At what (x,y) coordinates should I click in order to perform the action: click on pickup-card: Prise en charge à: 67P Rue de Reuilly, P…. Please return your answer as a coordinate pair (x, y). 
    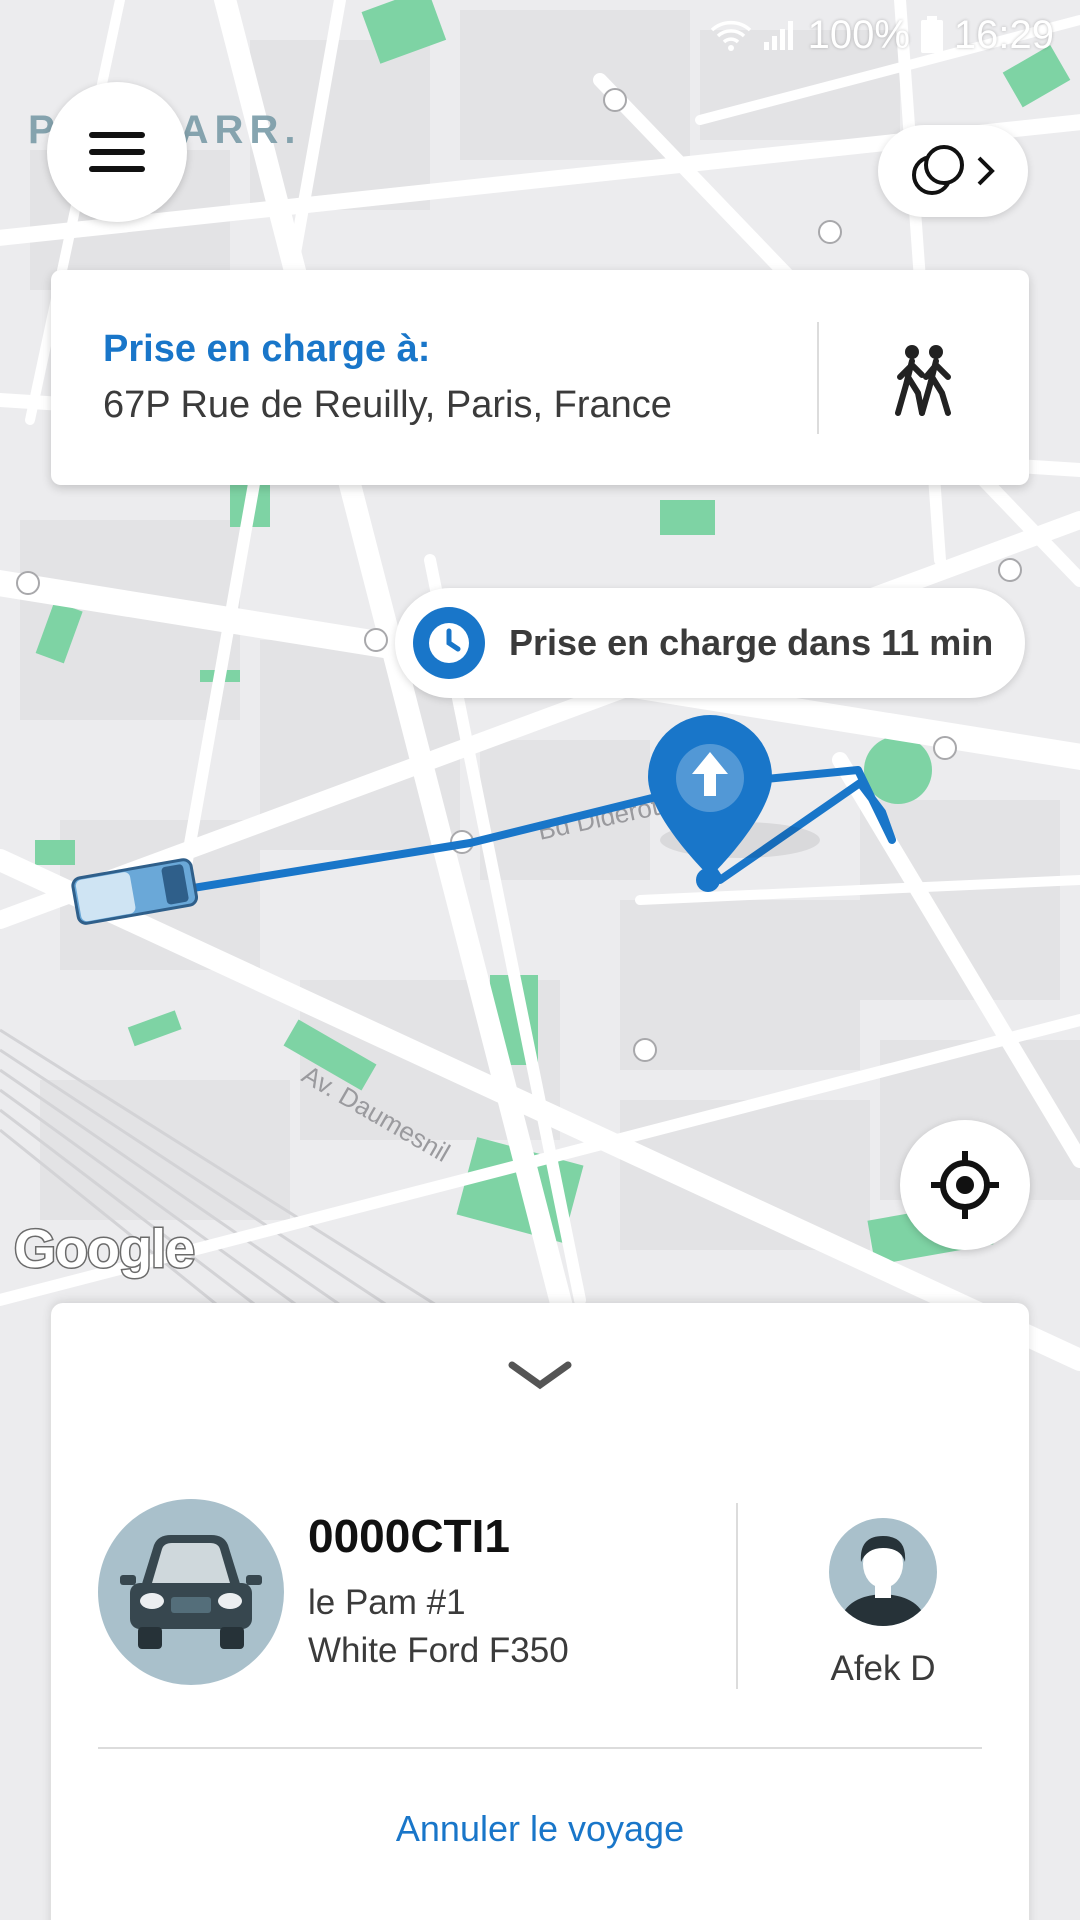
    Looking at the image, I should click on (540, 377).